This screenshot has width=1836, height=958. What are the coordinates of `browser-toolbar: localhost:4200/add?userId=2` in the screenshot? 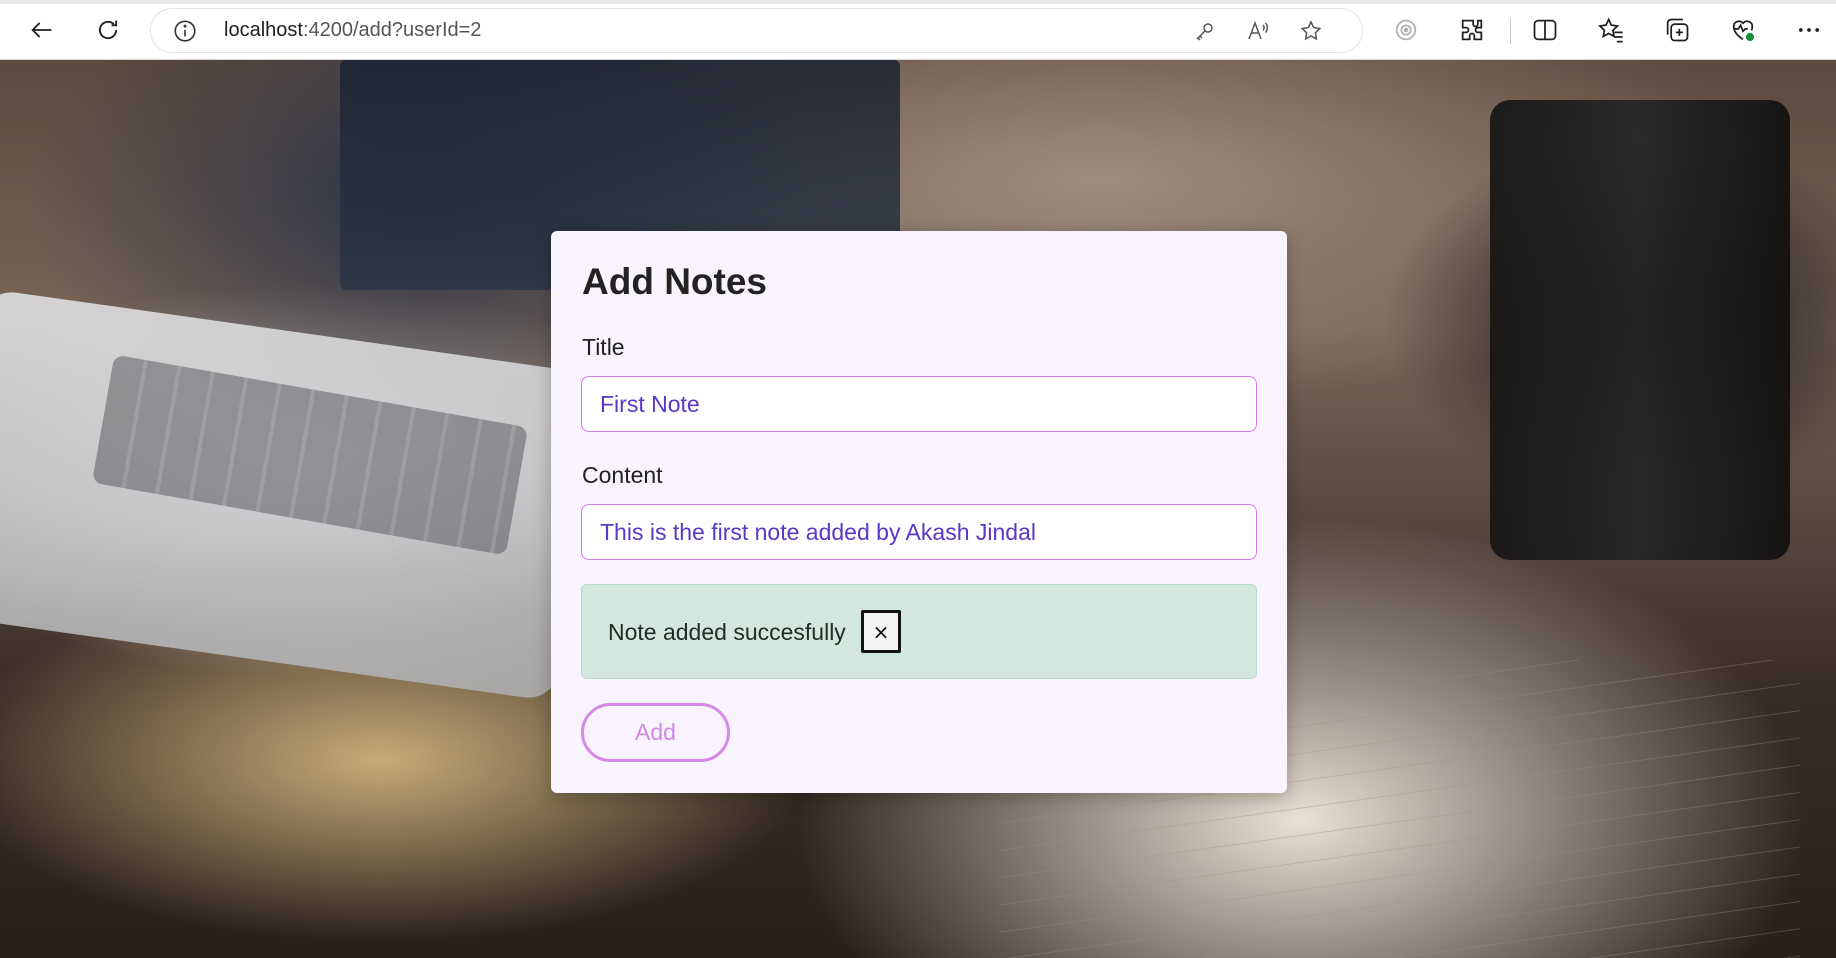 It's located at (918, 30).